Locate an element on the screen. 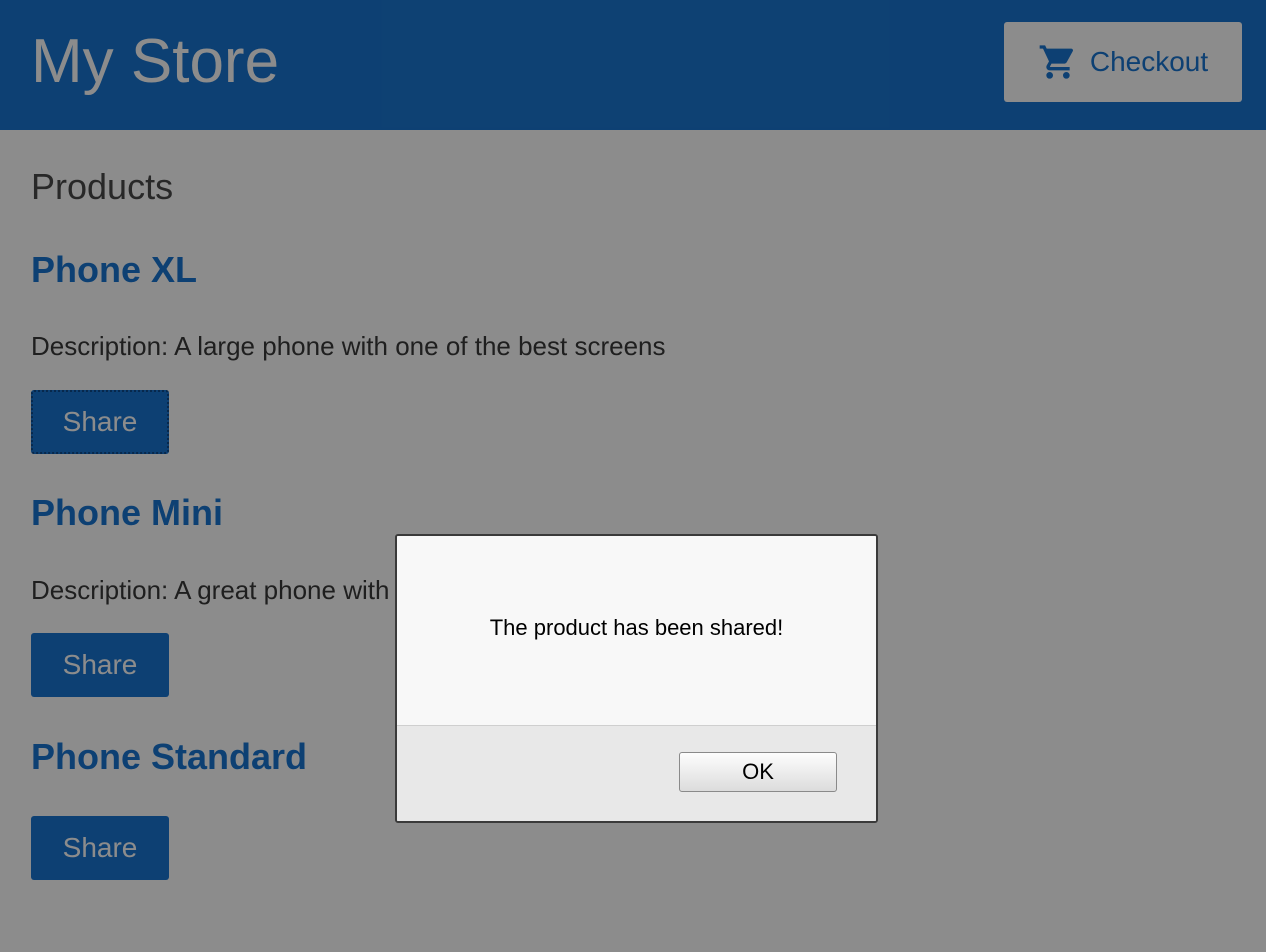 The height and width of the screenshot is (952, 1266). ok-button: OK is located at coordinates (758, 772).